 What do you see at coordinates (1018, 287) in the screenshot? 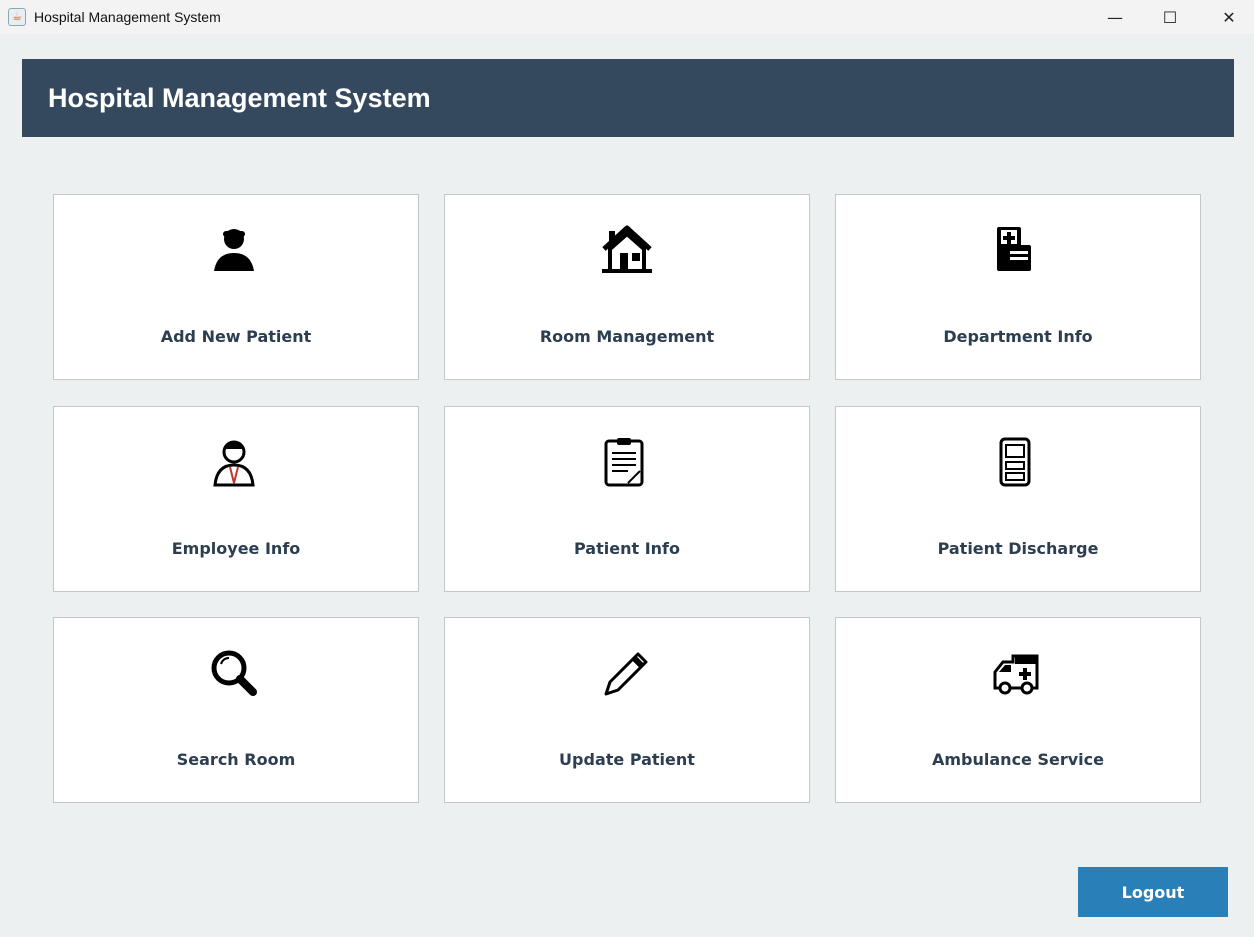
I see `card-department-info: Department Info` at bounding box center [1018, 287].